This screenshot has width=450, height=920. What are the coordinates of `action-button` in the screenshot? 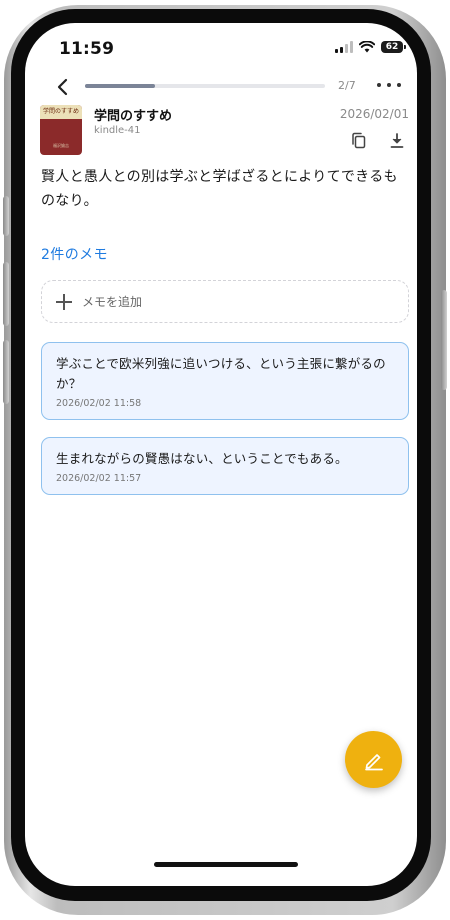 It's located at (6, 216).